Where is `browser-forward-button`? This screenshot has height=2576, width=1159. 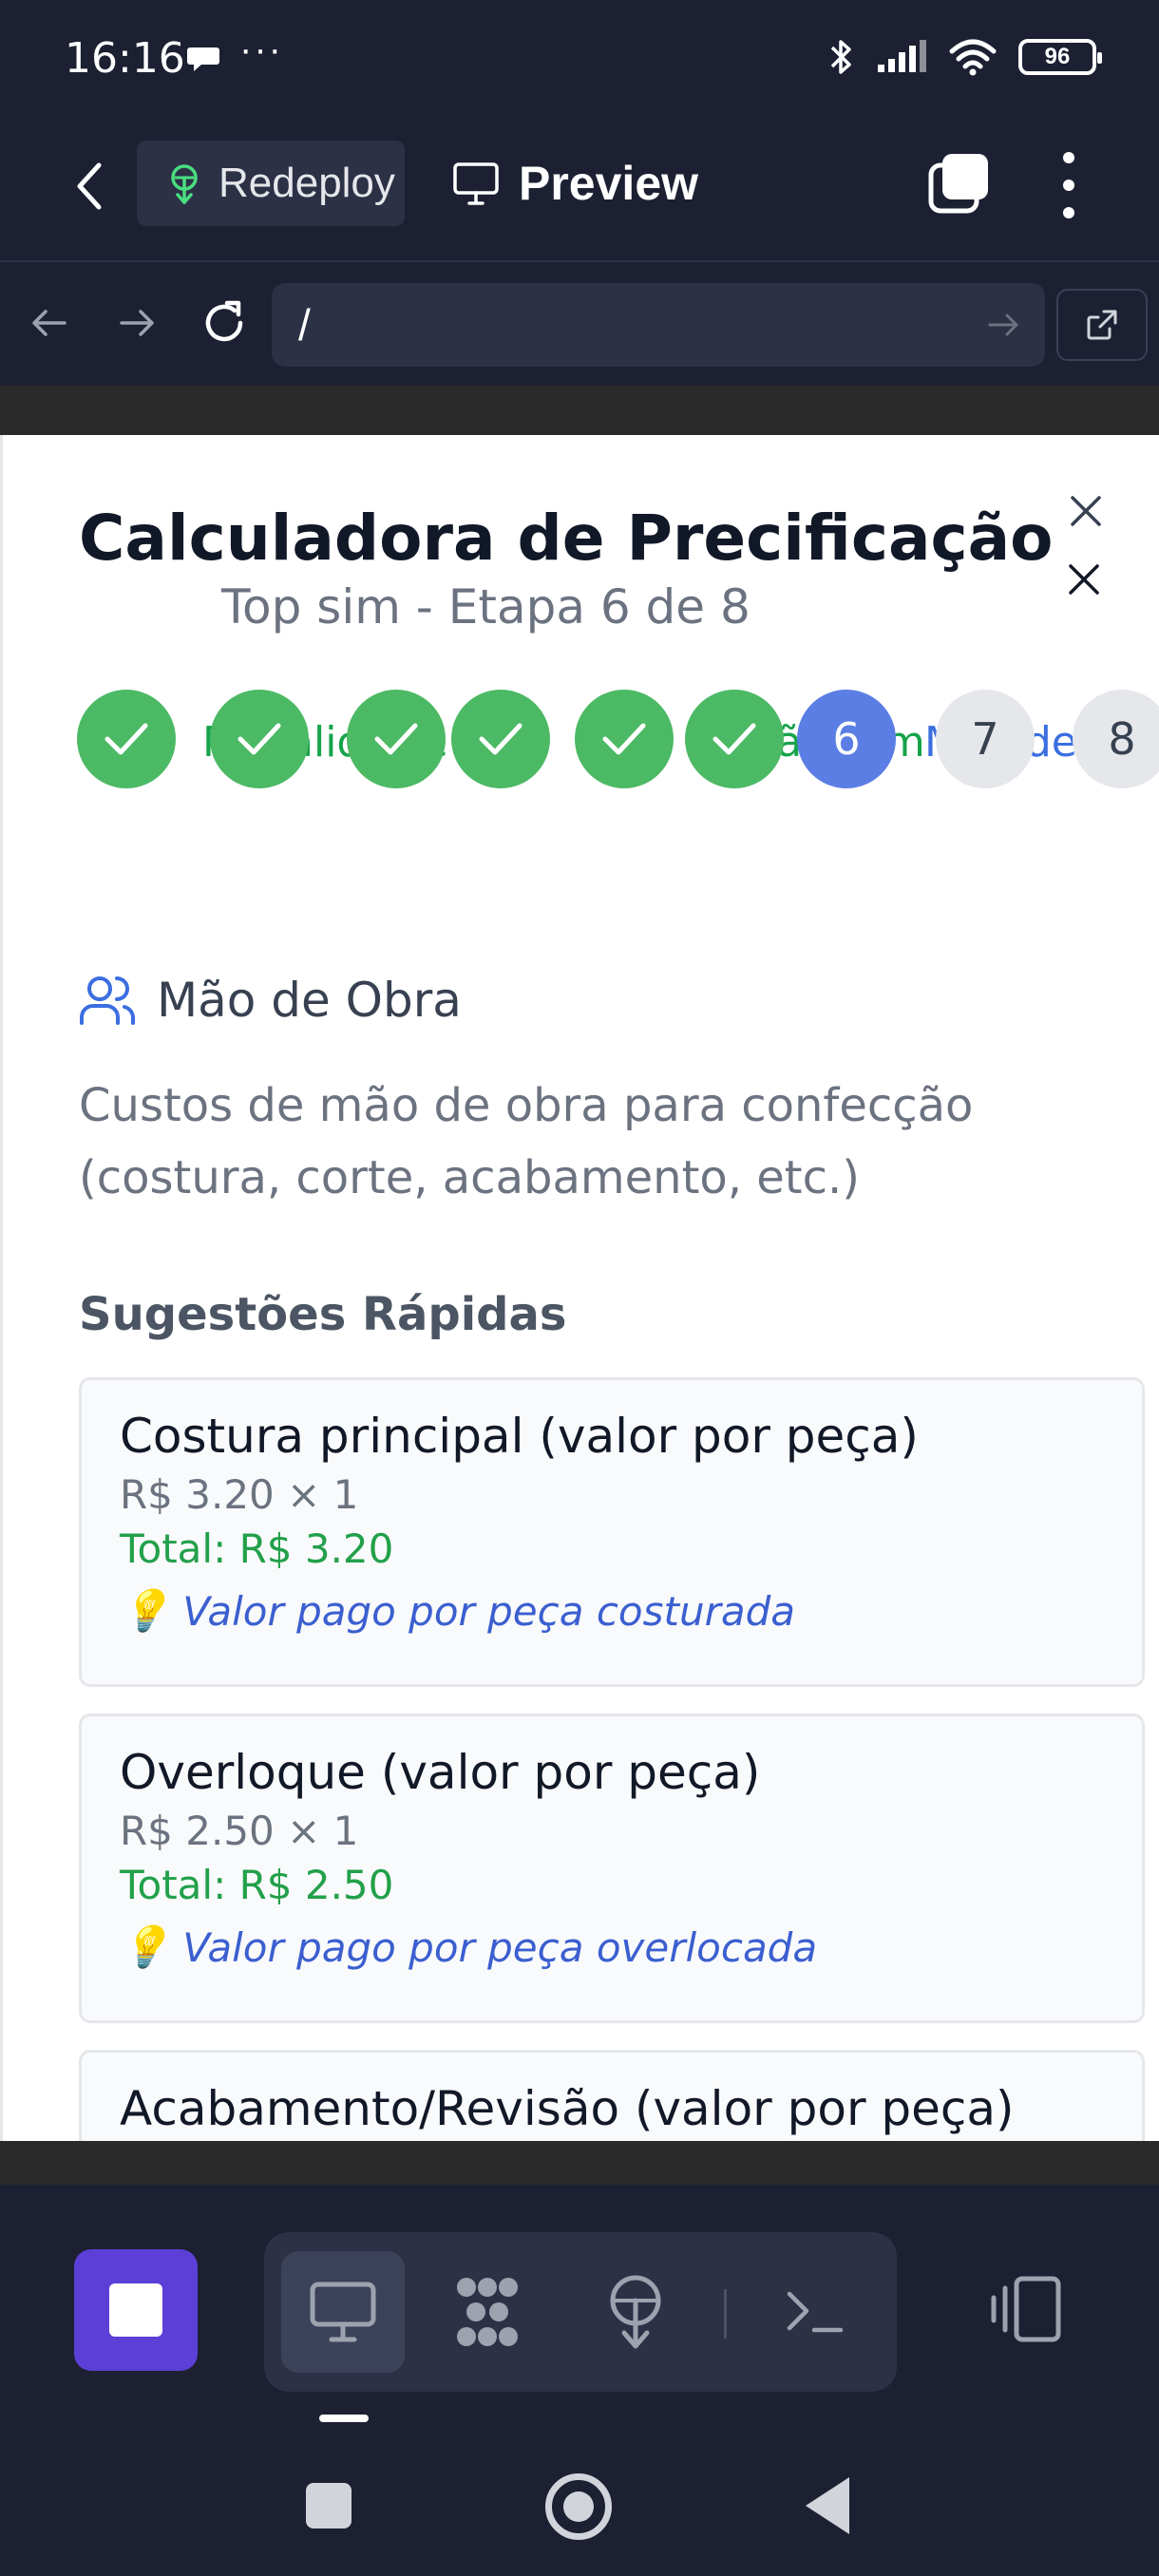
browser-forward-button is located at coordinates (136, 322).